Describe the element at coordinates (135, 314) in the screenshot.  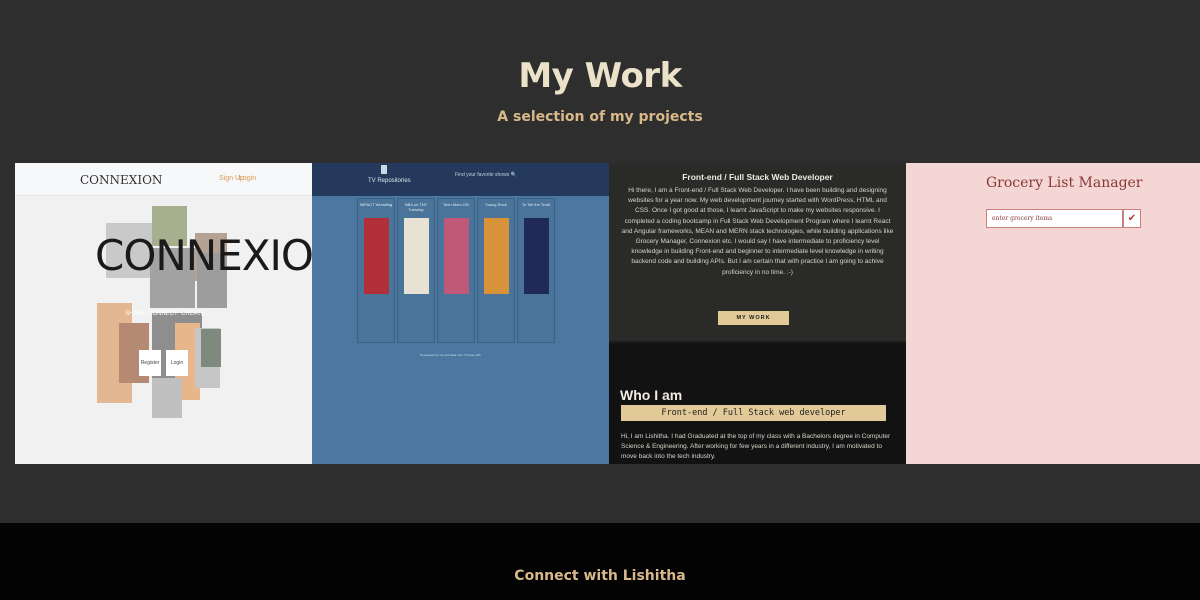
I see `hero-tag-share: SHARE` at that location.